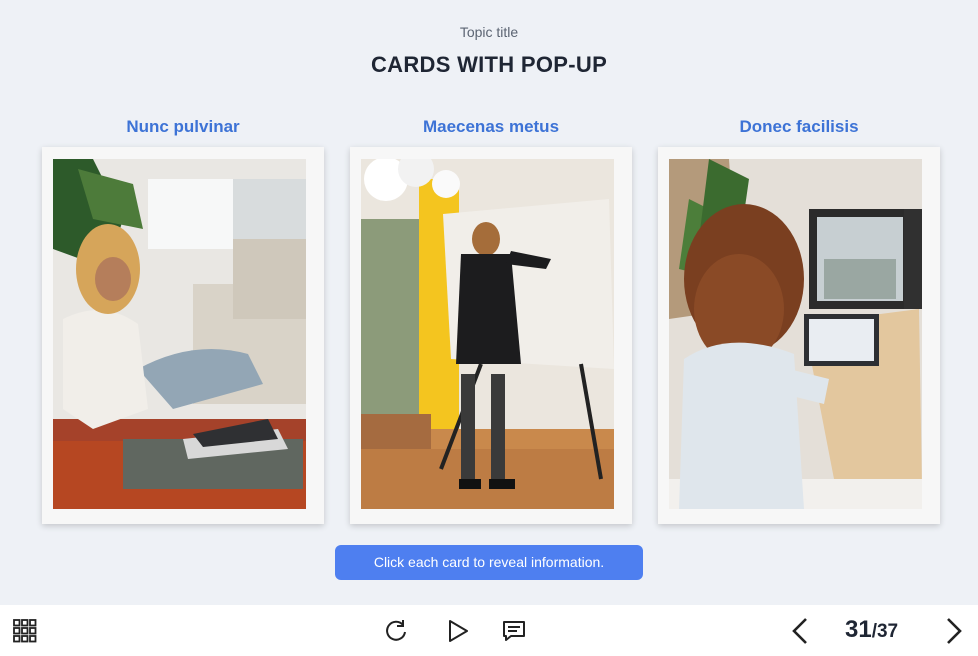  Describe the element at coordinates (799, 126) in the screenshot. I see `card-title: Donec facilisis` at that location.